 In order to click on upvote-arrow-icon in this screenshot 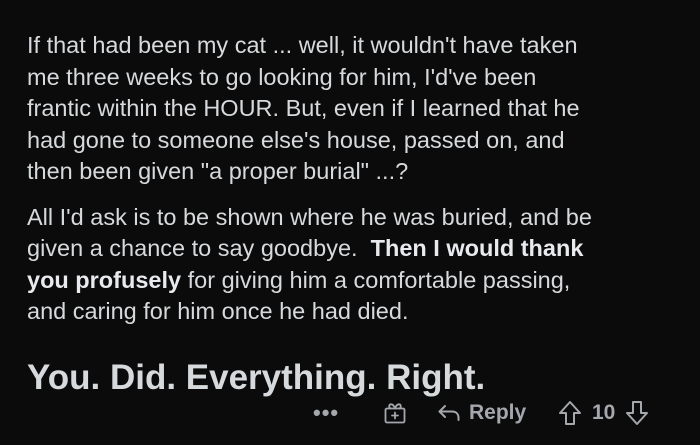, I will do `click(570, 413)`.